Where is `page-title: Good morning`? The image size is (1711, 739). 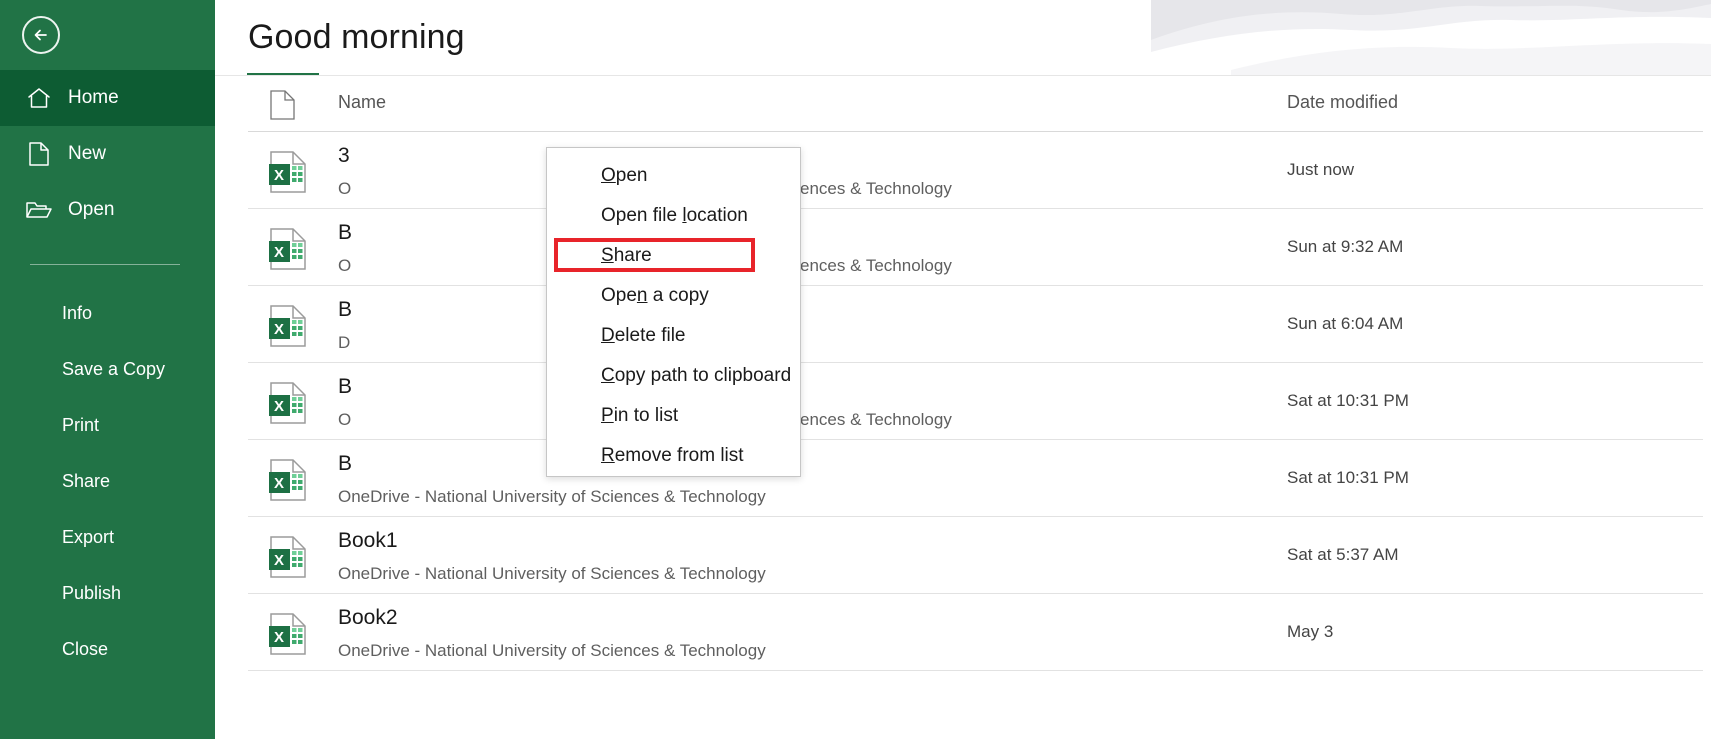
page-title: Good morning is located at coordinates (356, 37).